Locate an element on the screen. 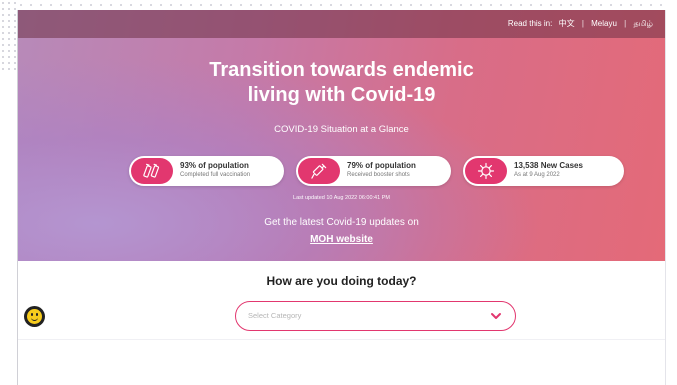 The width and height of the screenshot is (677, 385). virus-icon is located at coordinates (486, 171).